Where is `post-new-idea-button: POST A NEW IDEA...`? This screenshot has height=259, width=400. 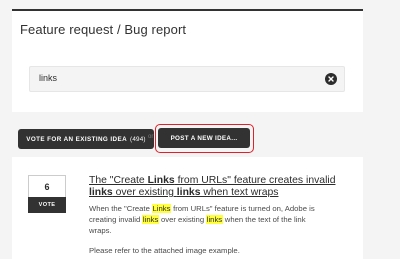 post-new-idea-button: POST A NEW IDEA... is located at coordinates (204, 138).